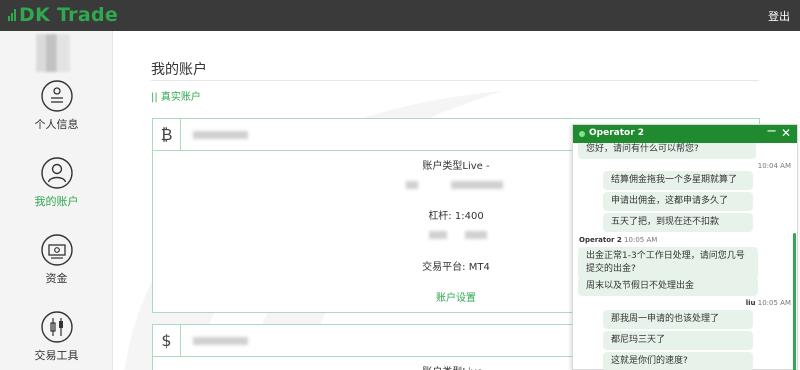 Image resolution: width=800 pixels, height=370 pixels. Describe the element at coordinates (774, 166) in the screenshot. I see `message-timestamp: 10:04 AM` at that location.